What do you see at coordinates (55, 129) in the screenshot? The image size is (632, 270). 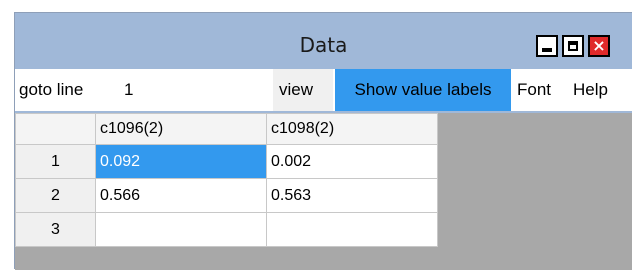 I see `corner-cell` at bounding box center [55, 129].